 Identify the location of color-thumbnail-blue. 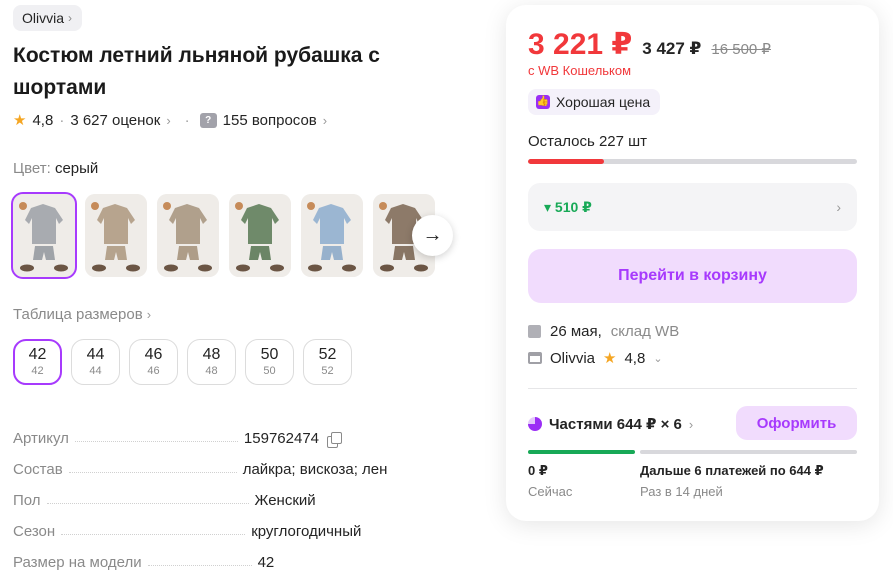
(332, 235).